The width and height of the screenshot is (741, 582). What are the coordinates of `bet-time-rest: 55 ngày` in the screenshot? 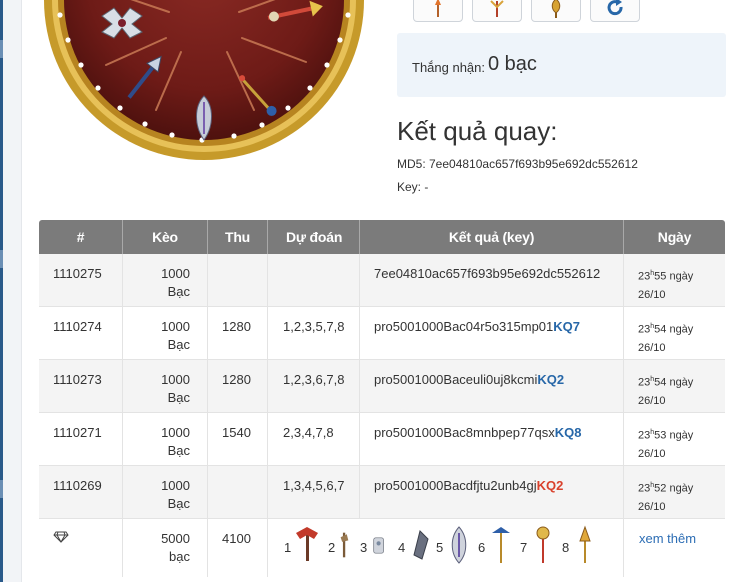 It's located at (674, 276).